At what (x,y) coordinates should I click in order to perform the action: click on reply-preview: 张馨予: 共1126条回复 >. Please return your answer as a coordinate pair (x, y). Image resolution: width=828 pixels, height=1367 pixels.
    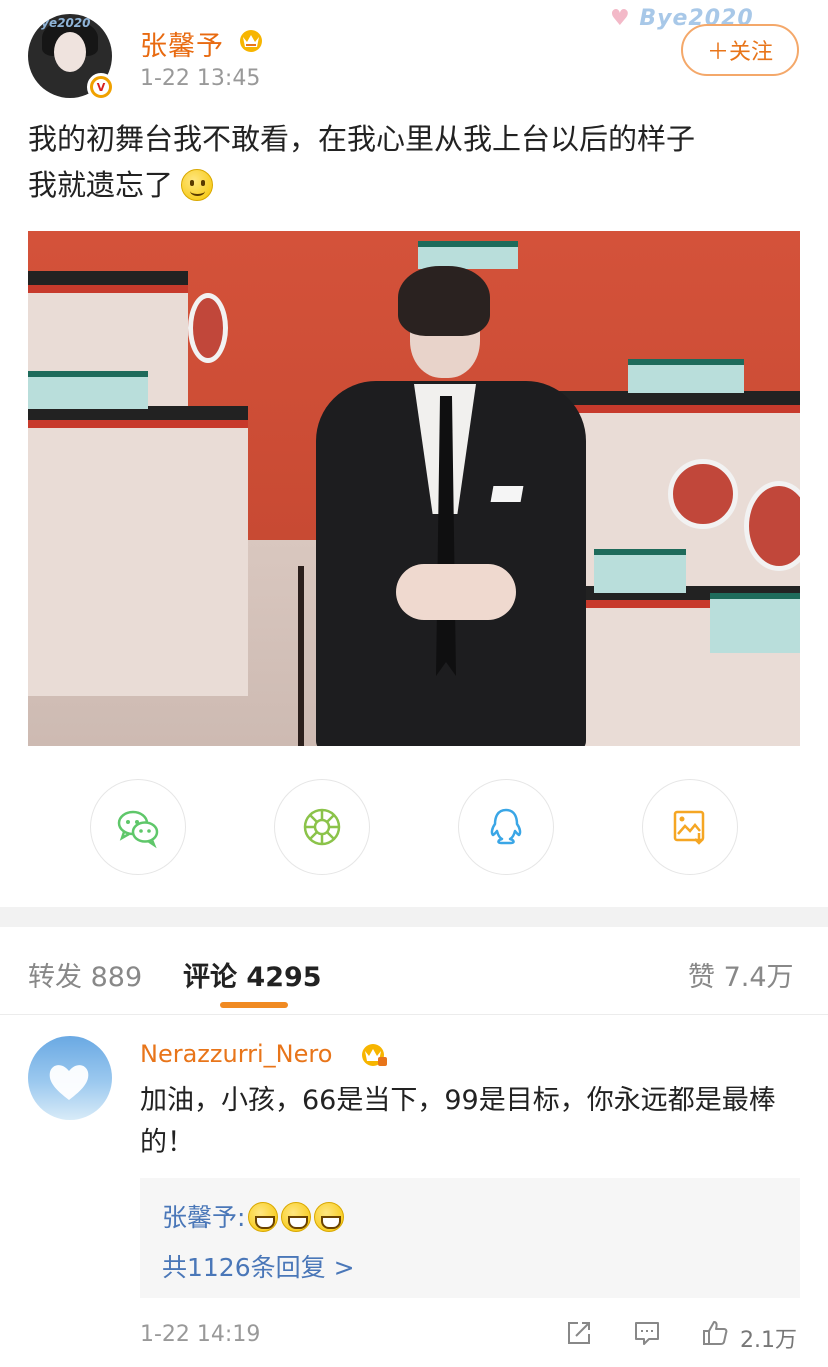
    Looking at the image, I should click on (470, 1238).